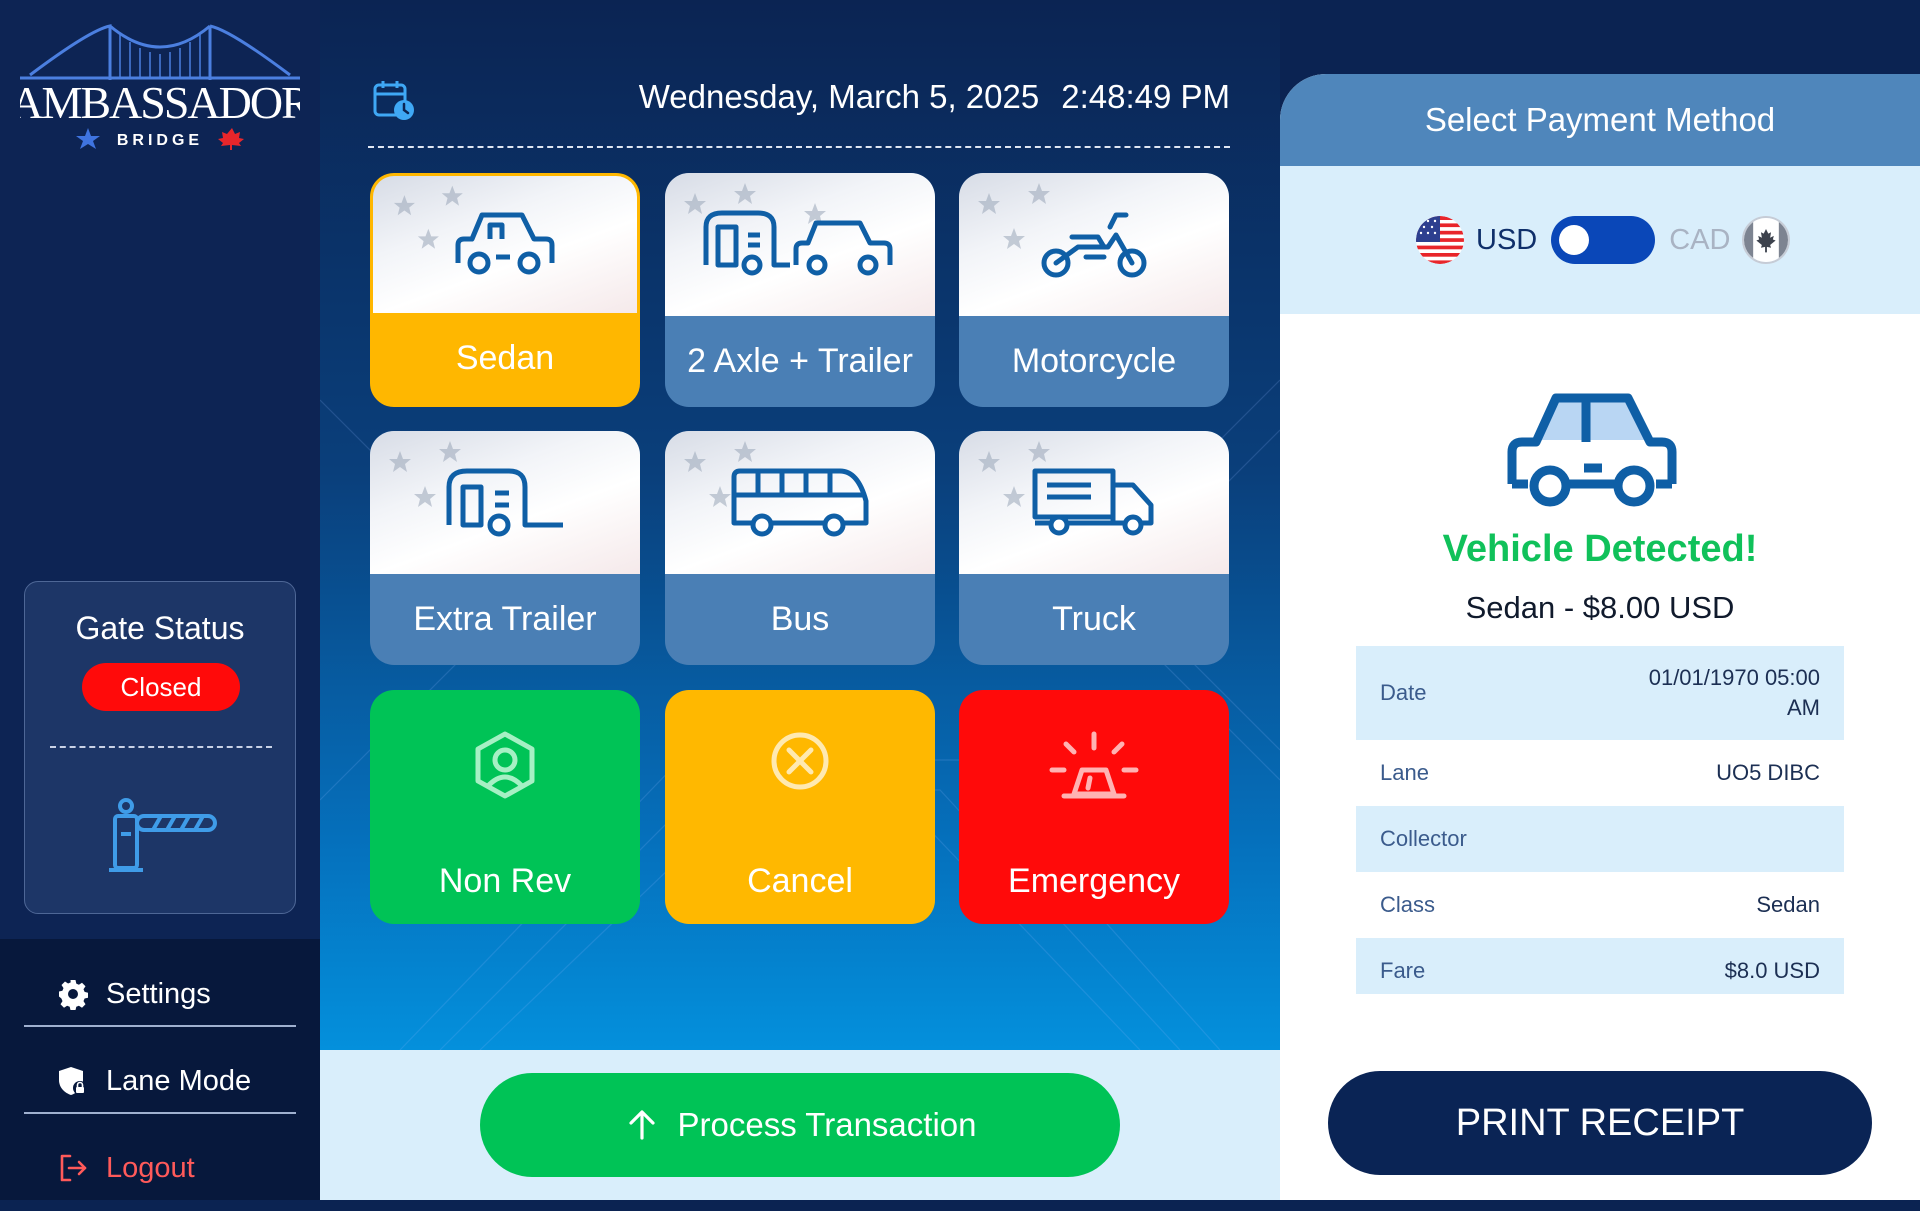 This screenshot has height=1211, width=1920. Describe the element at coordinates (800, 502) in the screenshot. I see `bus-icon` at that location.